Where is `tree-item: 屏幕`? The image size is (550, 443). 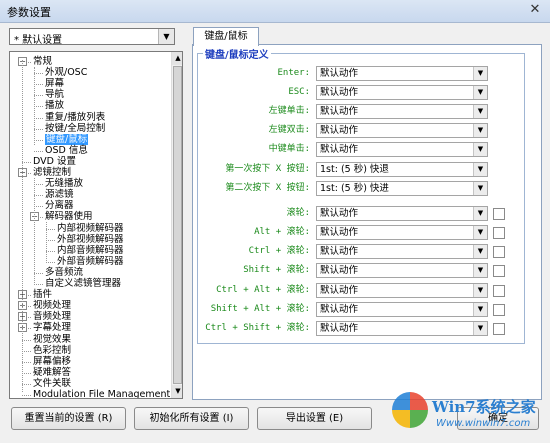 tree-item: 屏幕 is located at coordinates (54, 83).